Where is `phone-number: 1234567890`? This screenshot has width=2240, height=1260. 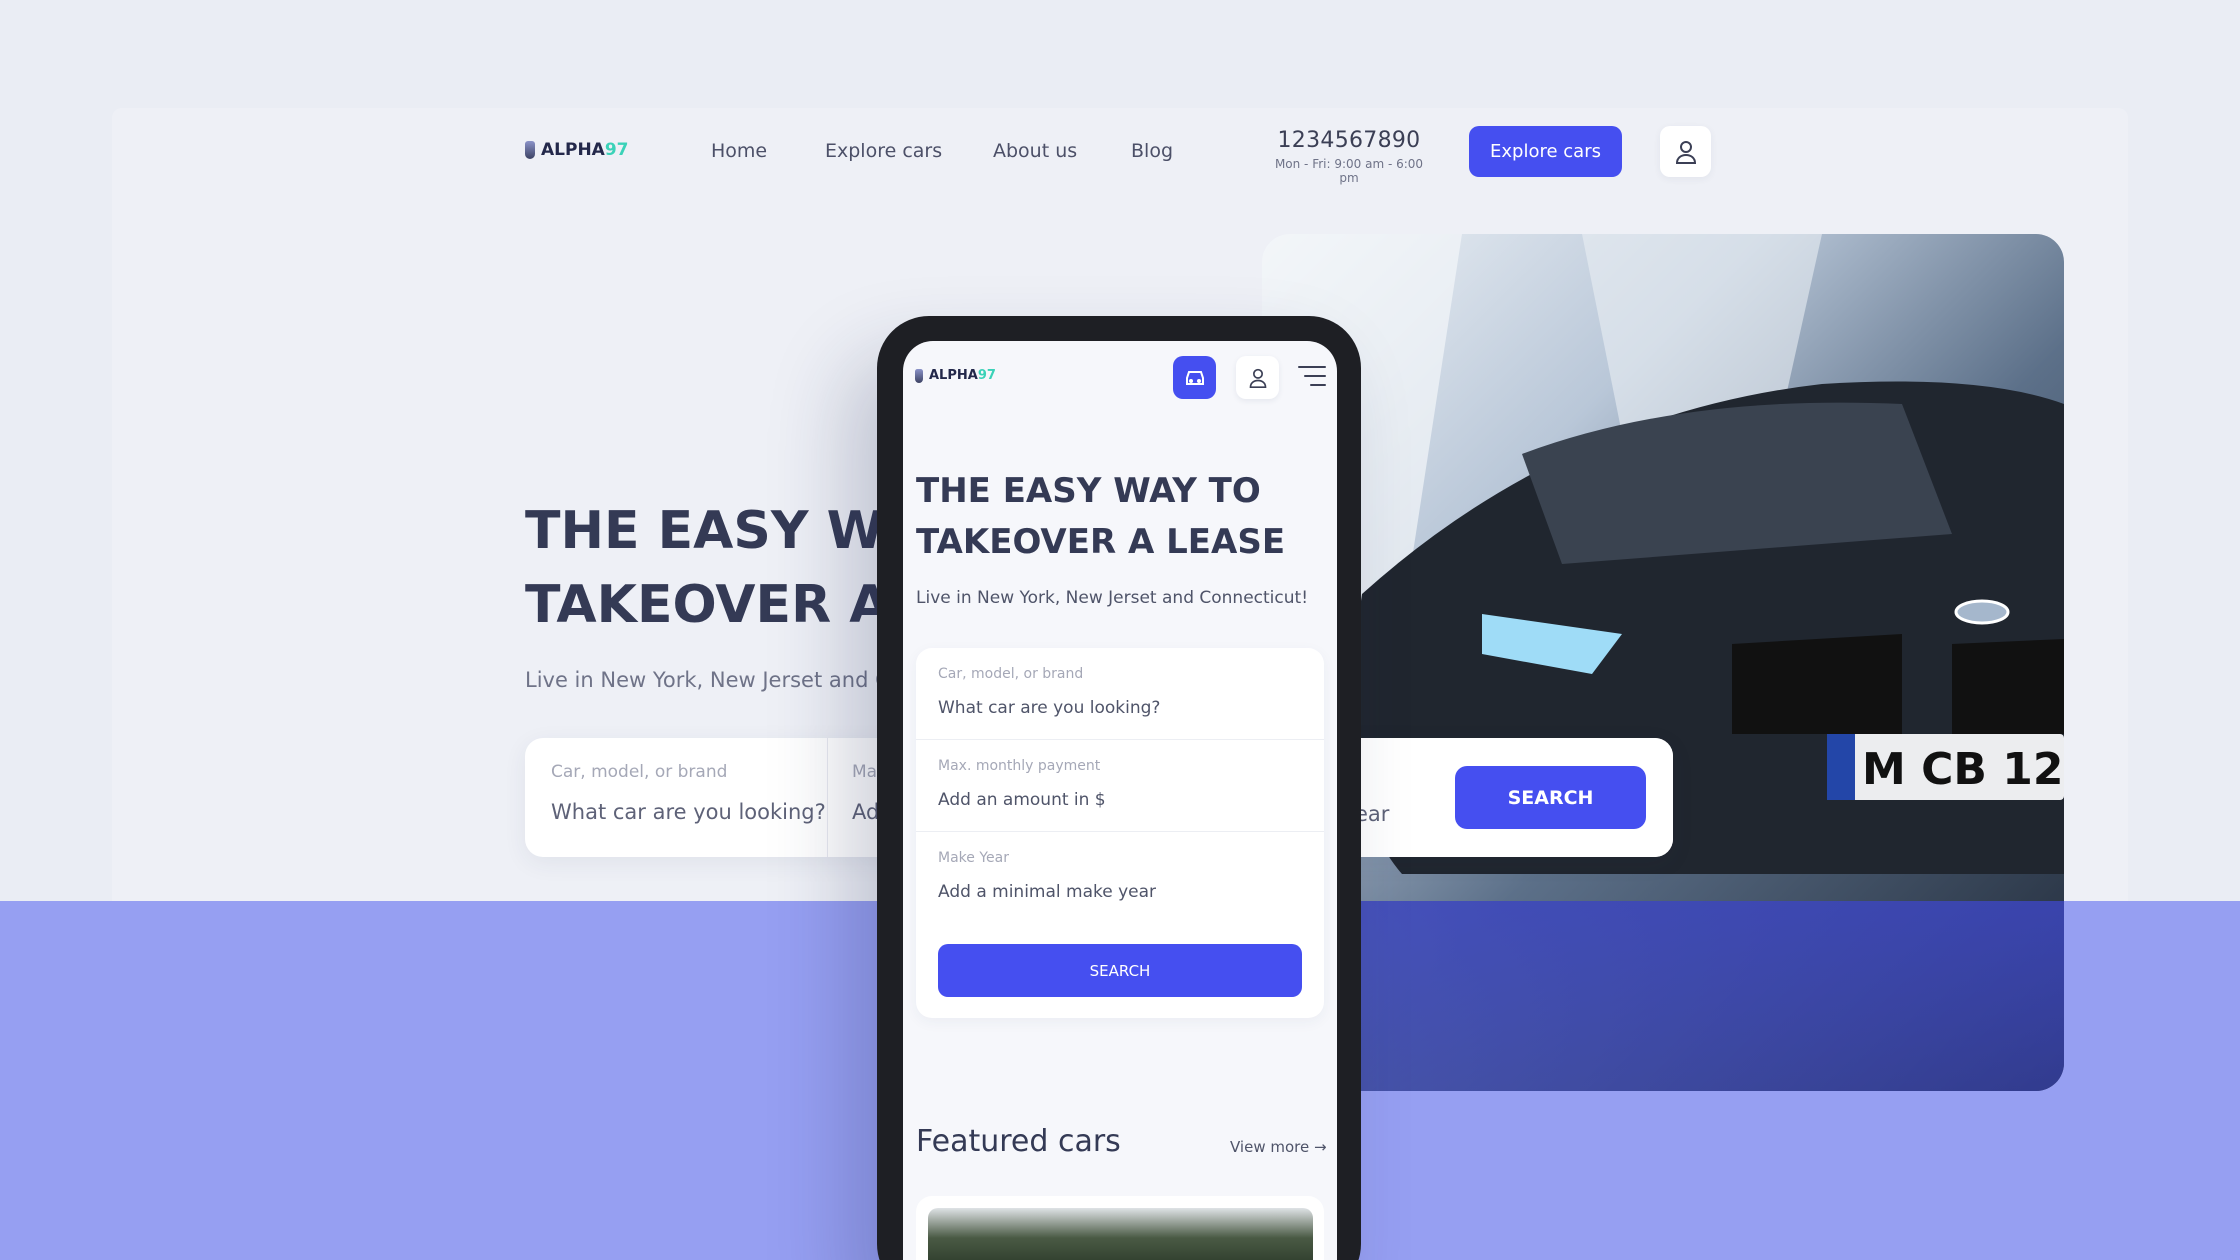
phone-number: 1234567890 is located at coordinates (1349, 140).